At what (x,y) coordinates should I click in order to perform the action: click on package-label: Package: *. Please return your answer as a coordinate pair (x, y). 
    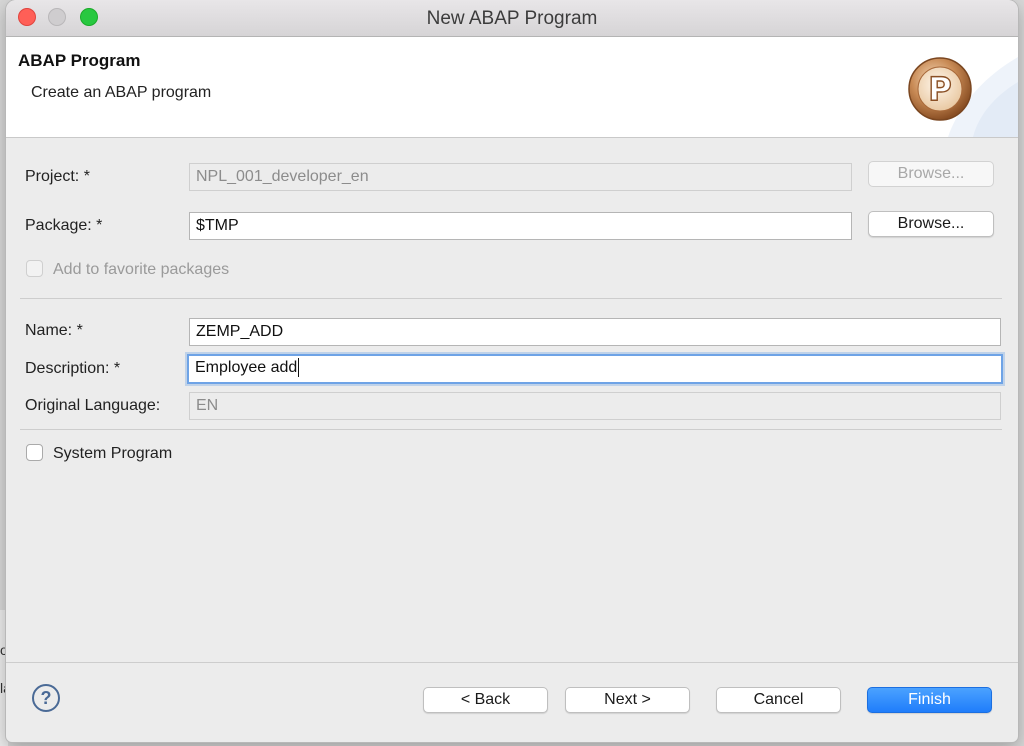
    Looking at the image, I should click on (64, 225).